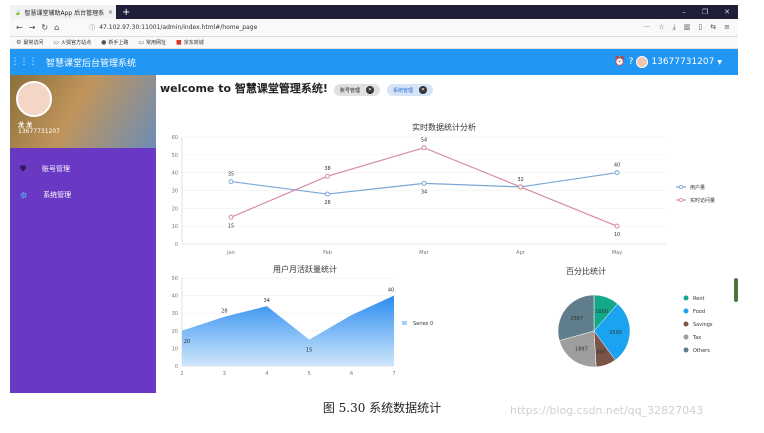 This screenshot has width=764, height=433. What do you see at coordinates (374, 12) in the screenshot?
I see `browser-tab-bar: 🍃 智慧课堂辅助App 后台管理系 × + – ❐ ✕` at bounding box center [374, 12].